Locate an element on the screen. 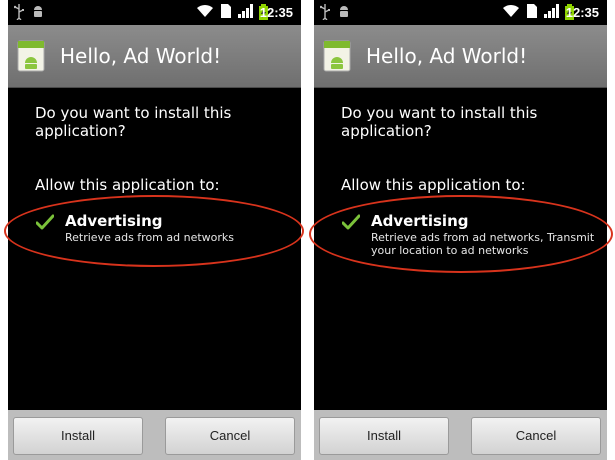 Image resolution: width=615 pixels, height=460 pixels. annotation-ellipse-right is located at coordinates (461, 234).